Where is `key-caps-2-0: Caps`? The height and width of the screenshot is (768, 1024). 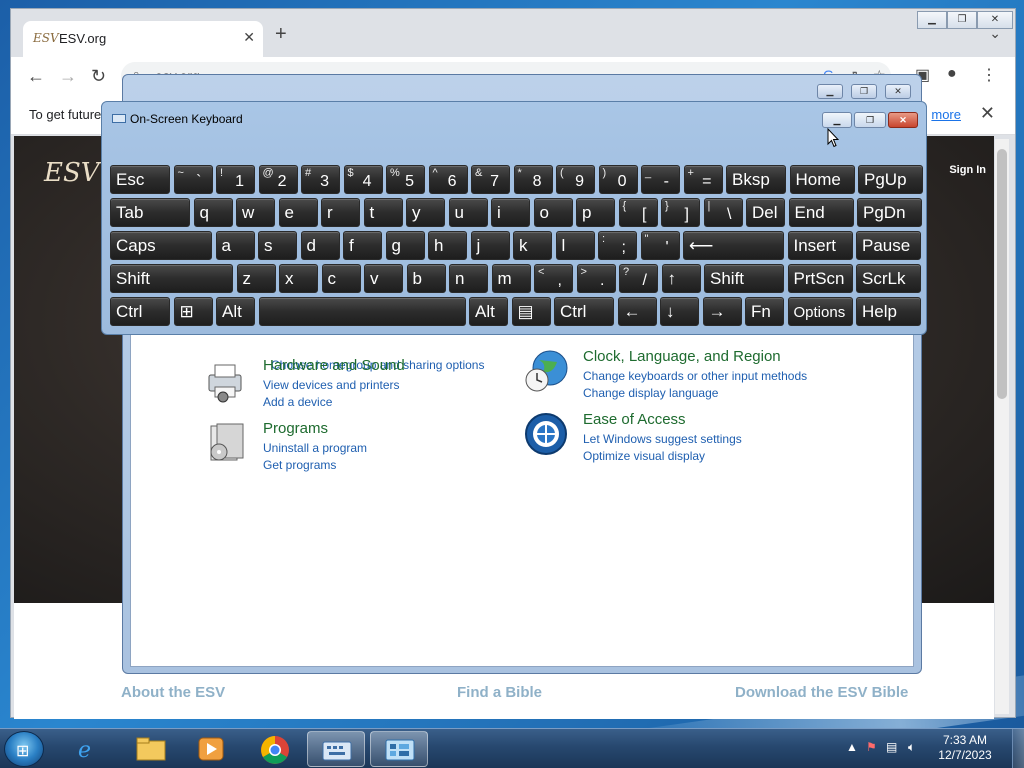
key-caps-2-0: Caps is located at coordinates (161, 245).